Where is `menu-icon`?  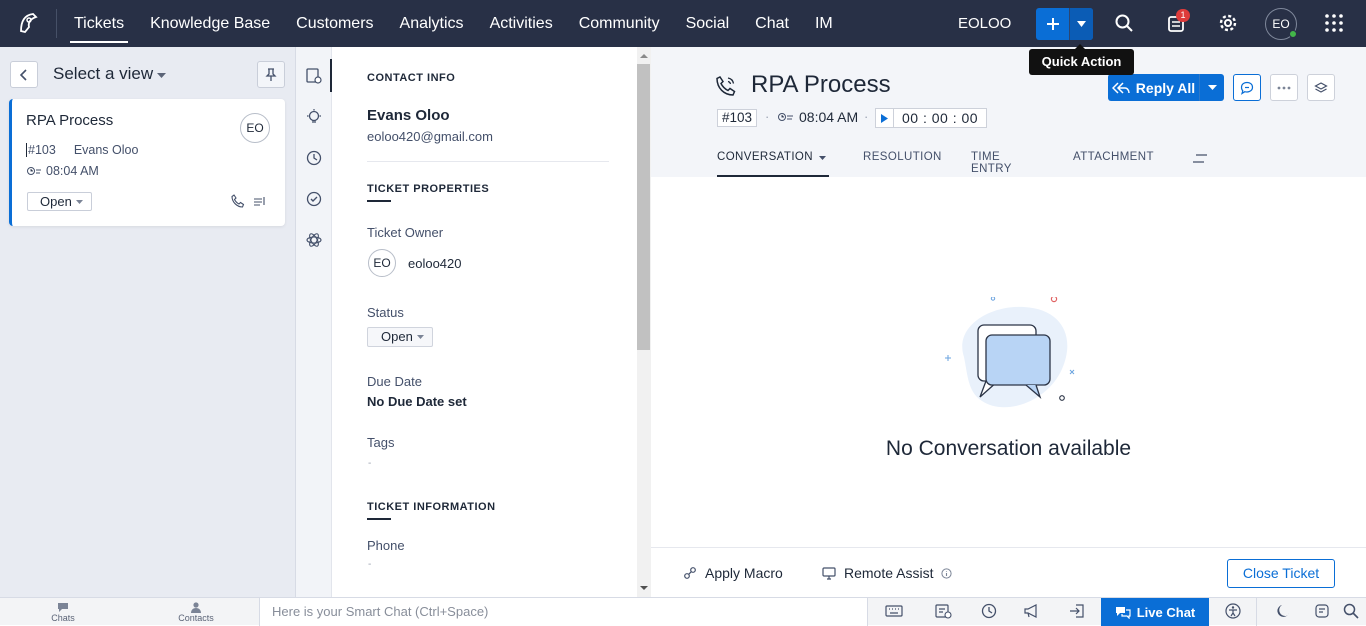
menu-icon is located at coordinates (1200, 159).